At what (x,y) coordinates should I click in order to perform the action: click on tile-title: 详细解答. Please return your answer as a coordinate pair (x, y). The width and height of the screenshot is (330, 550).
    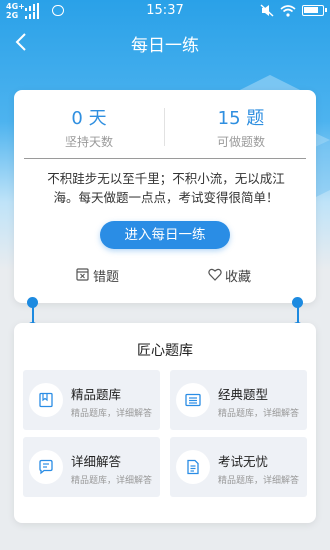
    Looking at the image, I should click on (96, 461).